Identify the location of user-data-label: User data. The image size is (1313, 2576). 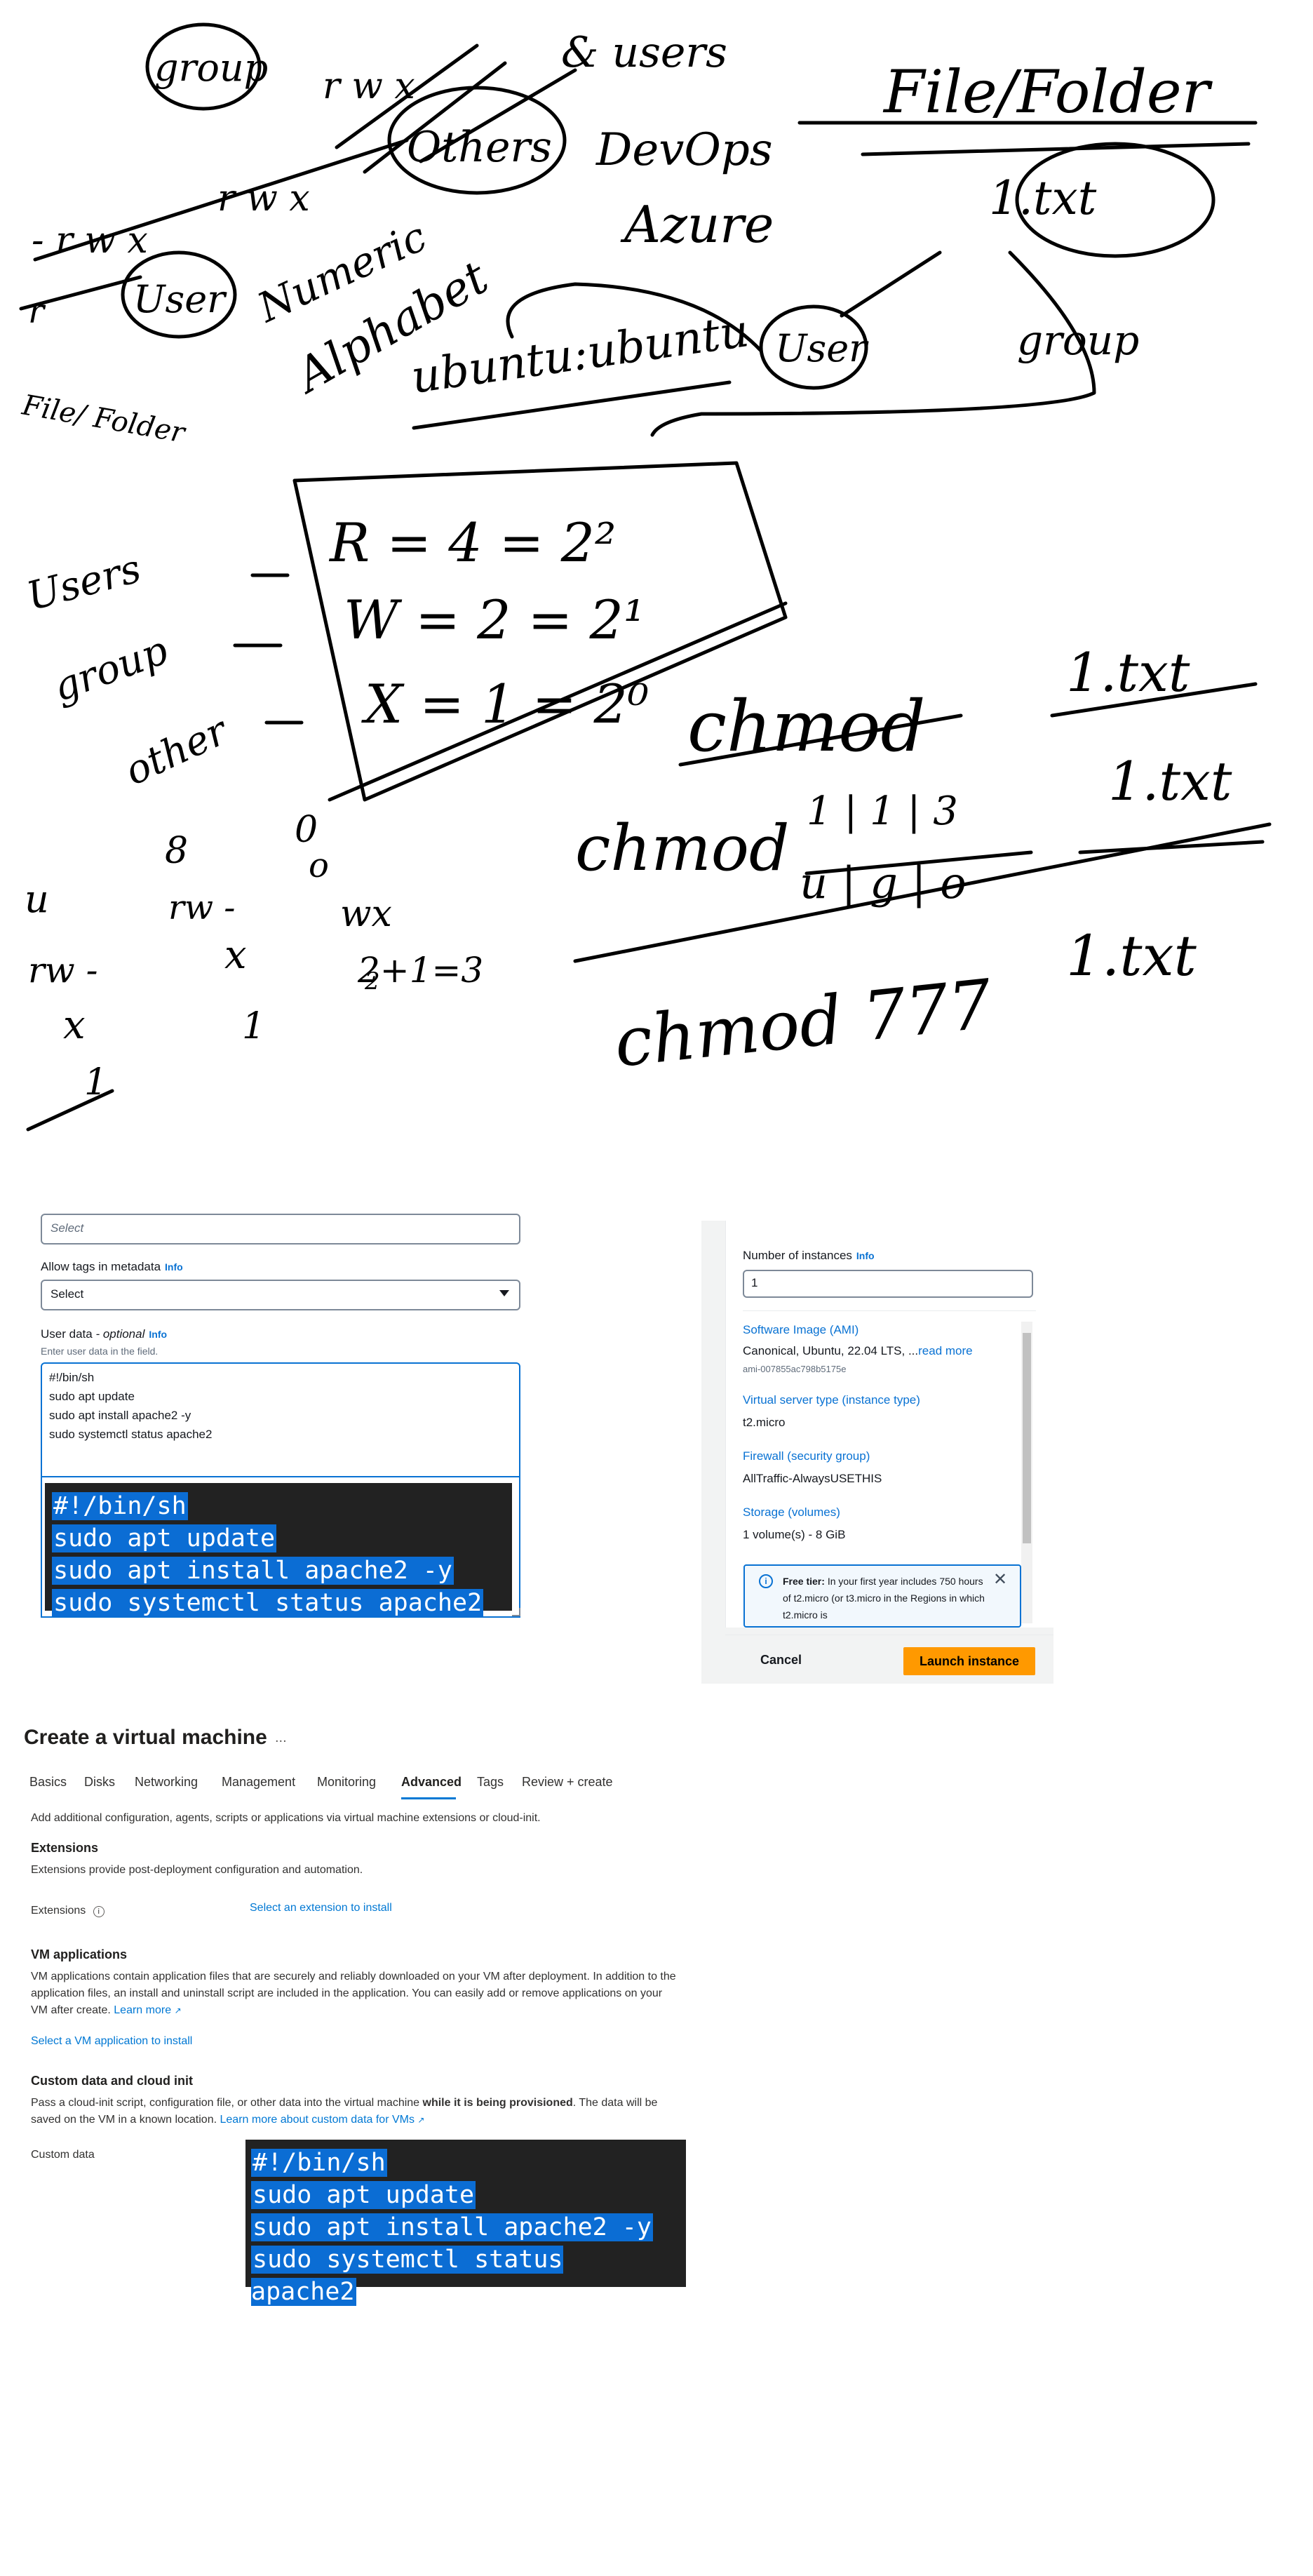
(67, 1334).